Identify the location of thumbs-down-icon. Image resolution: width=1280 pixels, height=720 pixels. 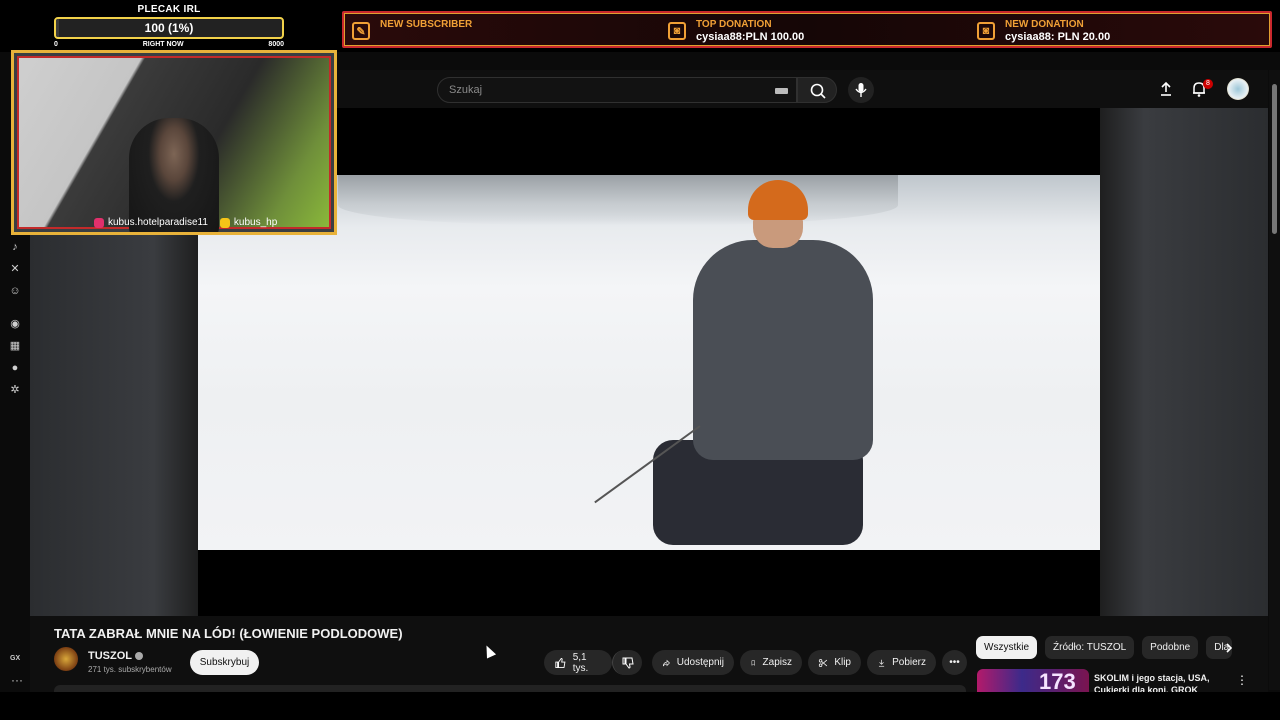
(628, 663).